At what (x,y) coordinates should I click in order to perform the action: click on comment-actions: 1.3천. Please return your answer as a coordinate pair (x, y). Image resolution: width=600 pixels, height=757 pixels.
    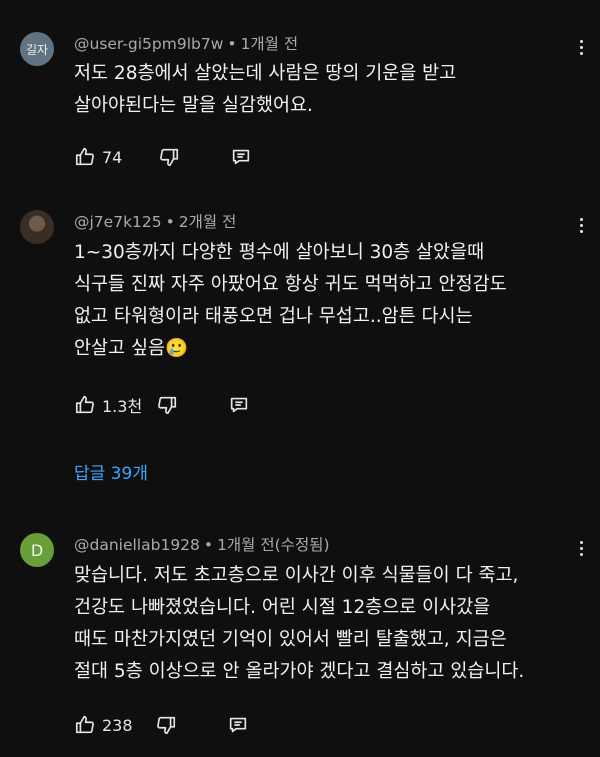
    Looking at the image, I should click on (162, 405).